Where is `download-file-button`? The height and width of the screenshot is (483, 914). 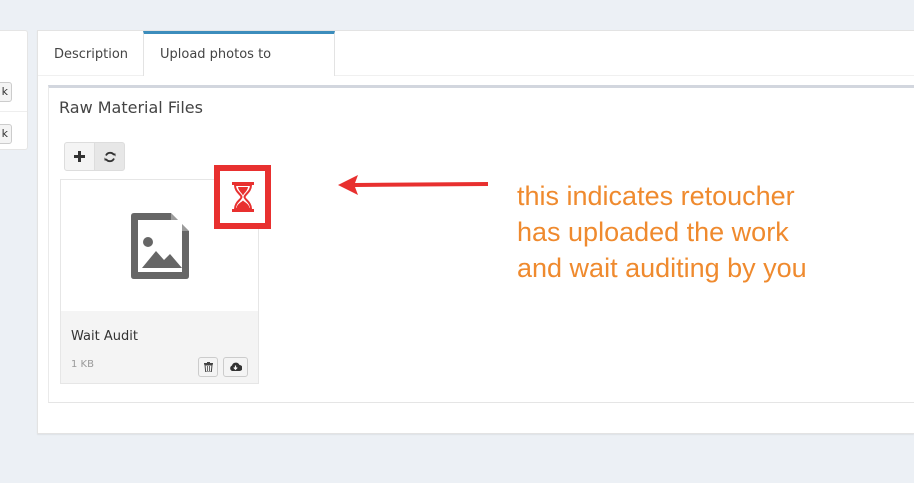 download-file-button is located at coordinates (235, 367).